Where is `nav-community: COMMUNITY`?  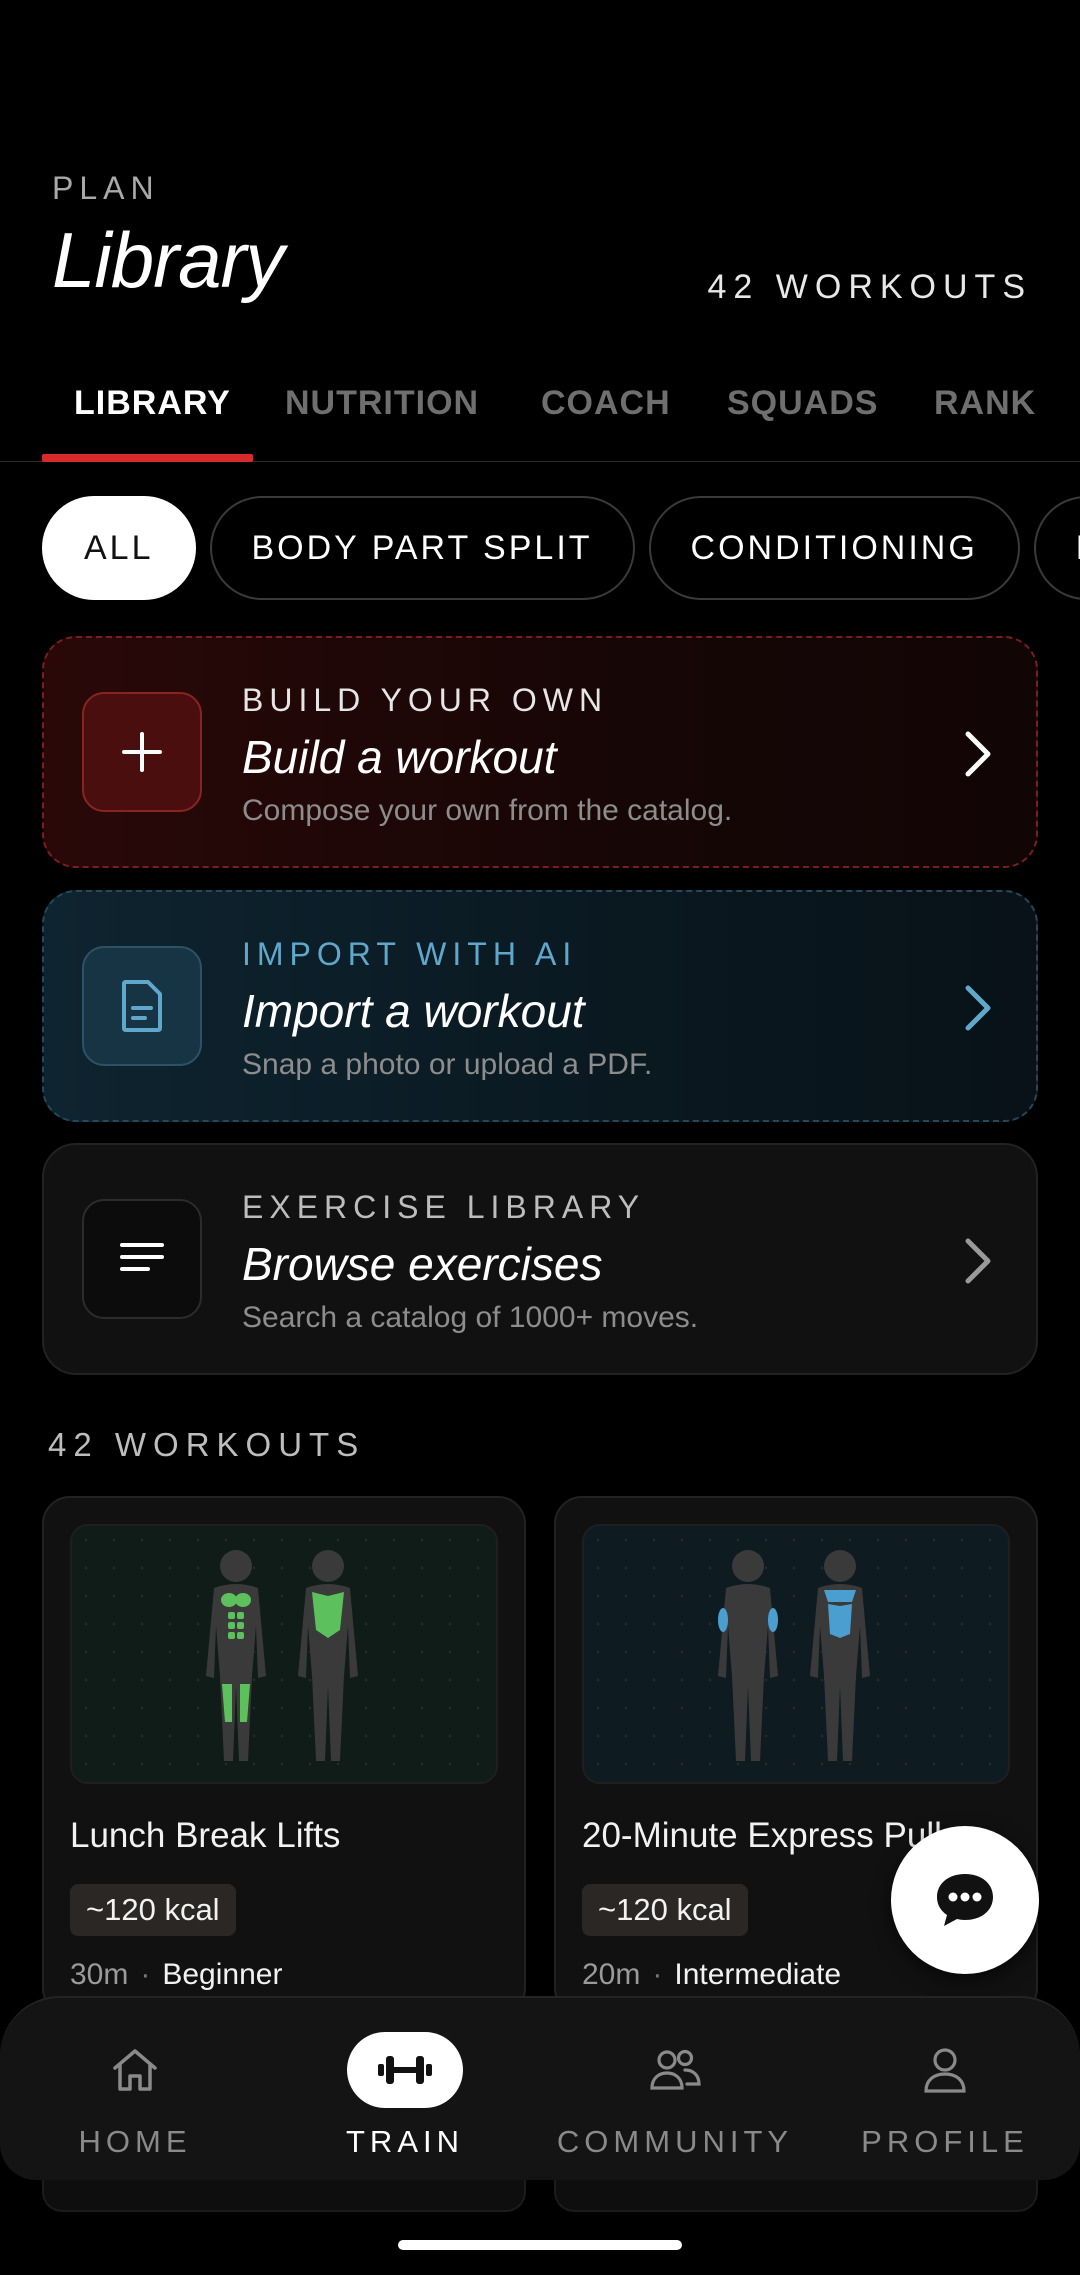 nav-community: COMMUNITY is located at coordinates (675, 2090).